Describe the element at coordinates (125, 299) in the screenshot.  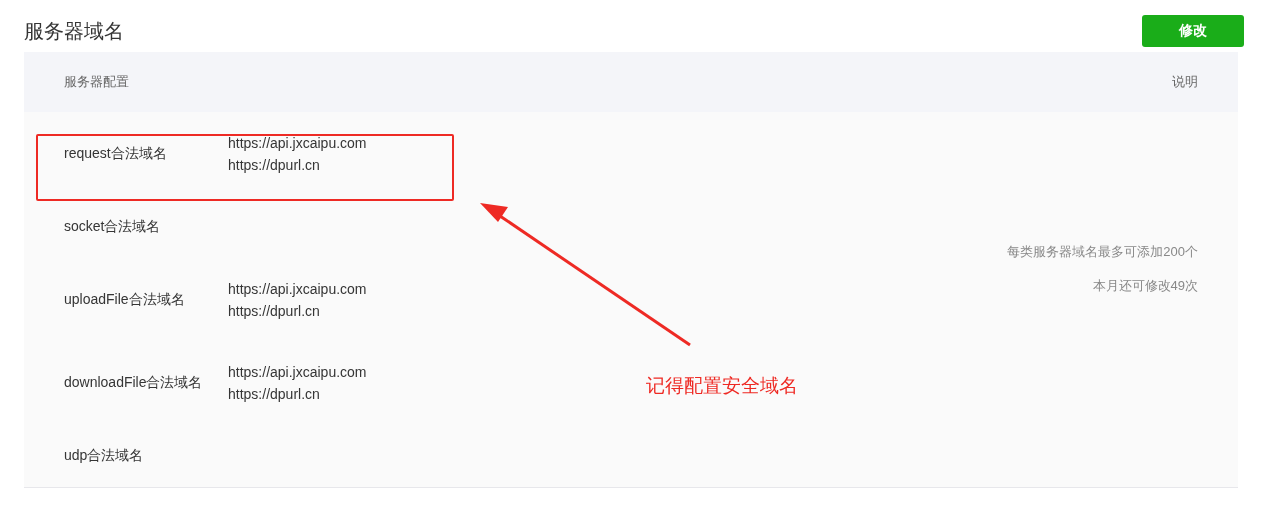
I see `row-label: uploadFile合法域名` at that location.